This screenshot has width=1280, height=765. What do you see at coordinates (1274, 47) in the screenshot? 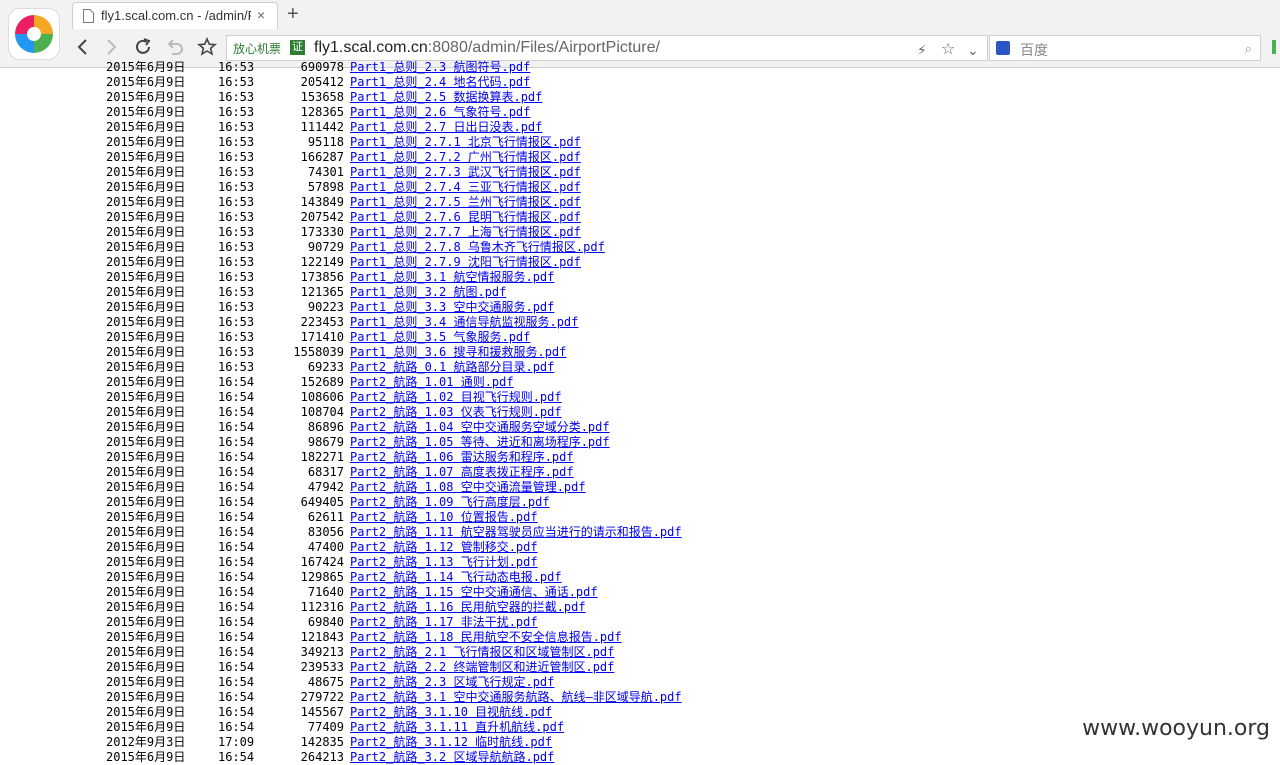
I see `extension-icon` at bounding box center [1274, 47].